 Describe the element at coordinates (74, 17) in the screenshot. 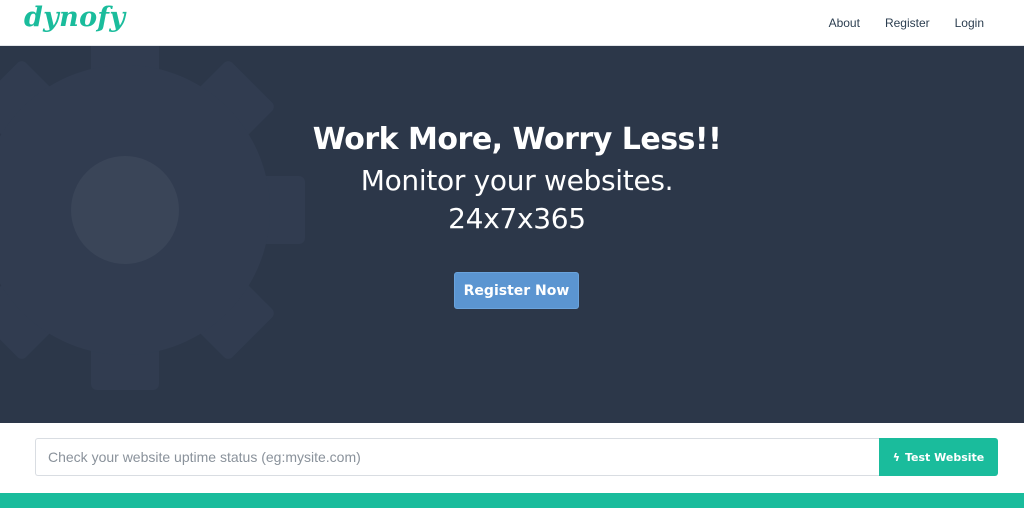

I see `dynofy-logo: dynofy` at that location.